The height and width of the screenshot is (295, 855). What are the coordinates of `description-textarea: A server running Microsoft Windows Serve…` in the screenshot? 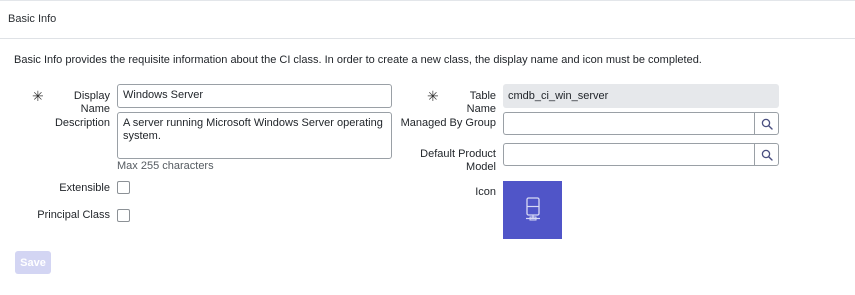 It's located at (254, 135).